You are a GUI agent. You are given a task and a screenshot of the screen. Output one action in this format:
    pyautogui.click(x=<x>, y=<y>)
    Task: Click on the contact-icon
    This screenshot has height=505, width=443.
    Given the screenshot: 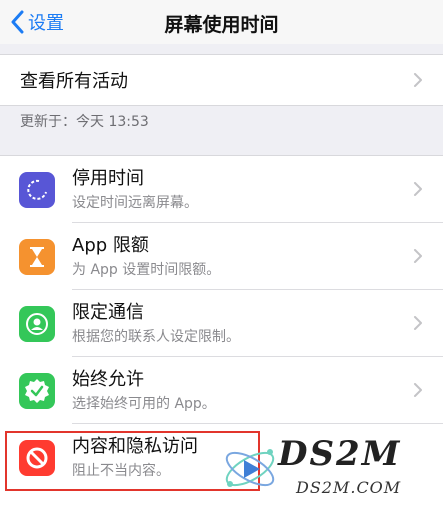 What is the action you would take?
    pyautogui.click(x=37, y=324)
    